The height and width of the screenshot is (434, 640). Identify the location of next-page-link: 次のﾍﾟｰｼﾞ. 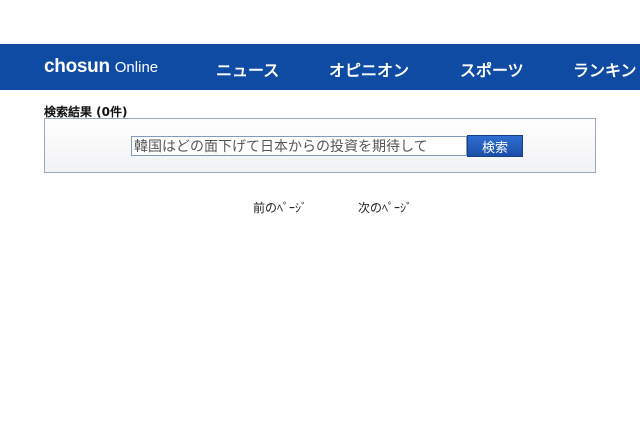
(385, 207).